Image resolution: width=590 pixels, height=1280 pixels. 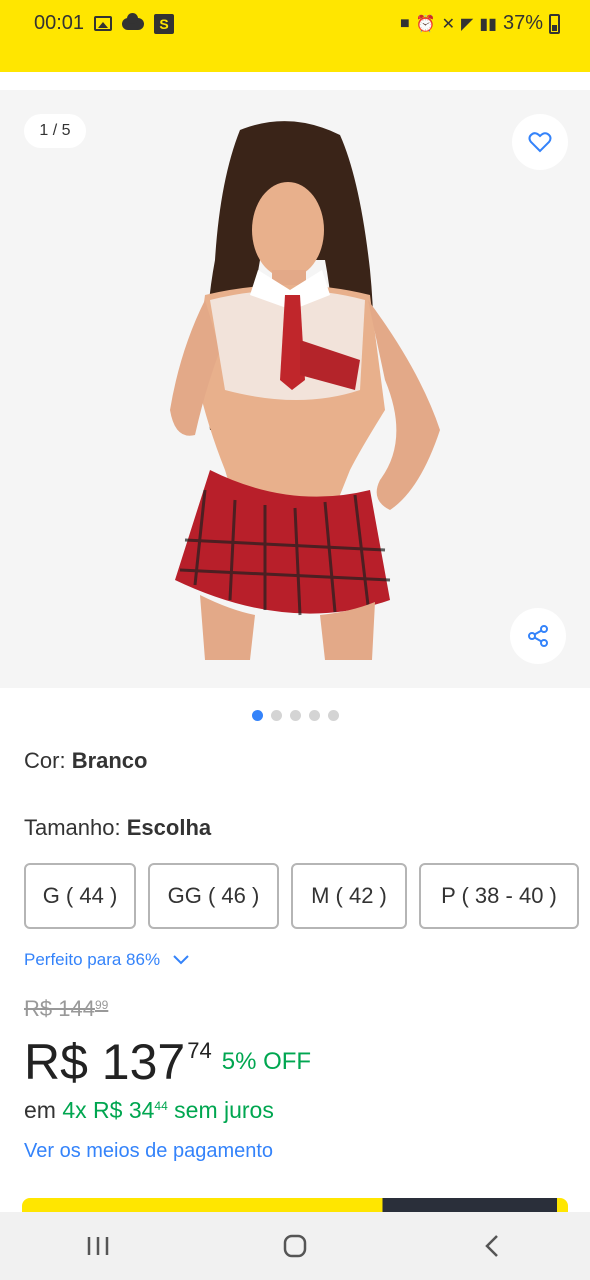 What do you see at coordinates (45, 760) in the screenshot?
I see `color-label: Cor:` at bounding box center [45, 760].